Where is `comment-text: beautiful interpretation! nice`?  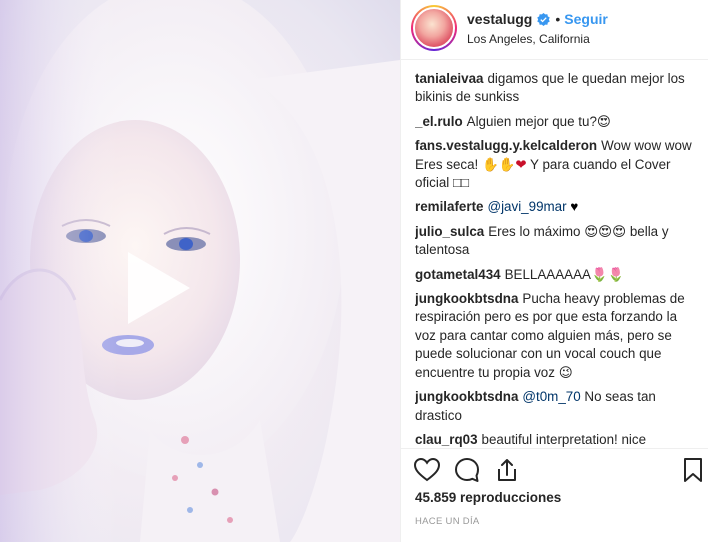 comment-text: beautiful interpretation! nice is located at coordinates (564, 439).